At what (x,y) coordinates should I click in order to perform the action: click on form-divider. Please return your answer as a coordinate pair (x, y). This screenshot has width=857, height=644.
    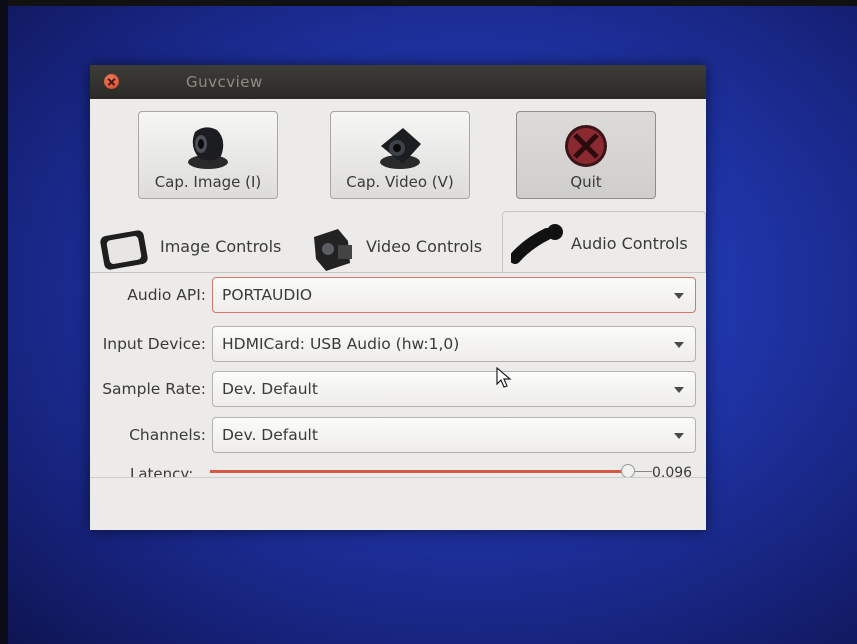
    Looking at the image, I should click on (398, 477).